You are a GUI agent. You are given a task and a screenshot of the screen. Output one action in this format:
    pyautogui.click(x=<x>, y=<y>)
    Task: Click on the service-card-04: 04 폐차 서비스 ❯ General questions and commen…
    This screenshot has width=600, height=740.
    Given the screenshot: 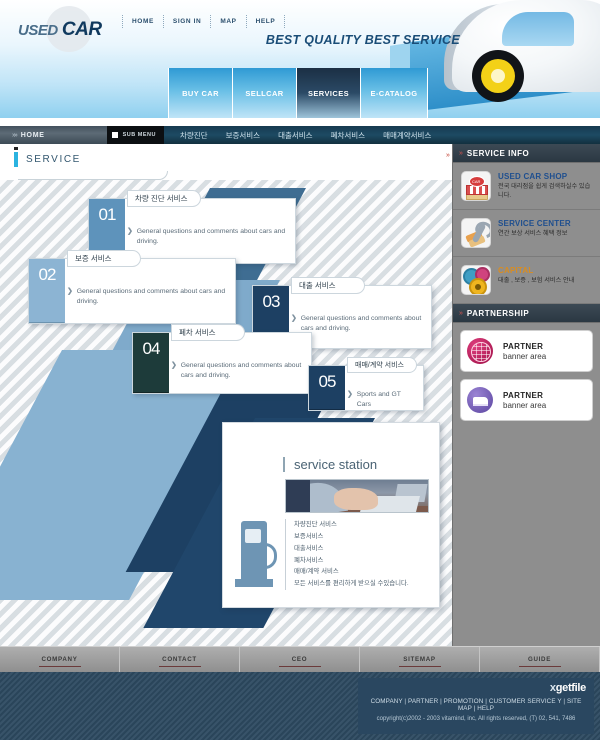 What is the action you would take?
    pyautogui.click(x=222, y=359)
    